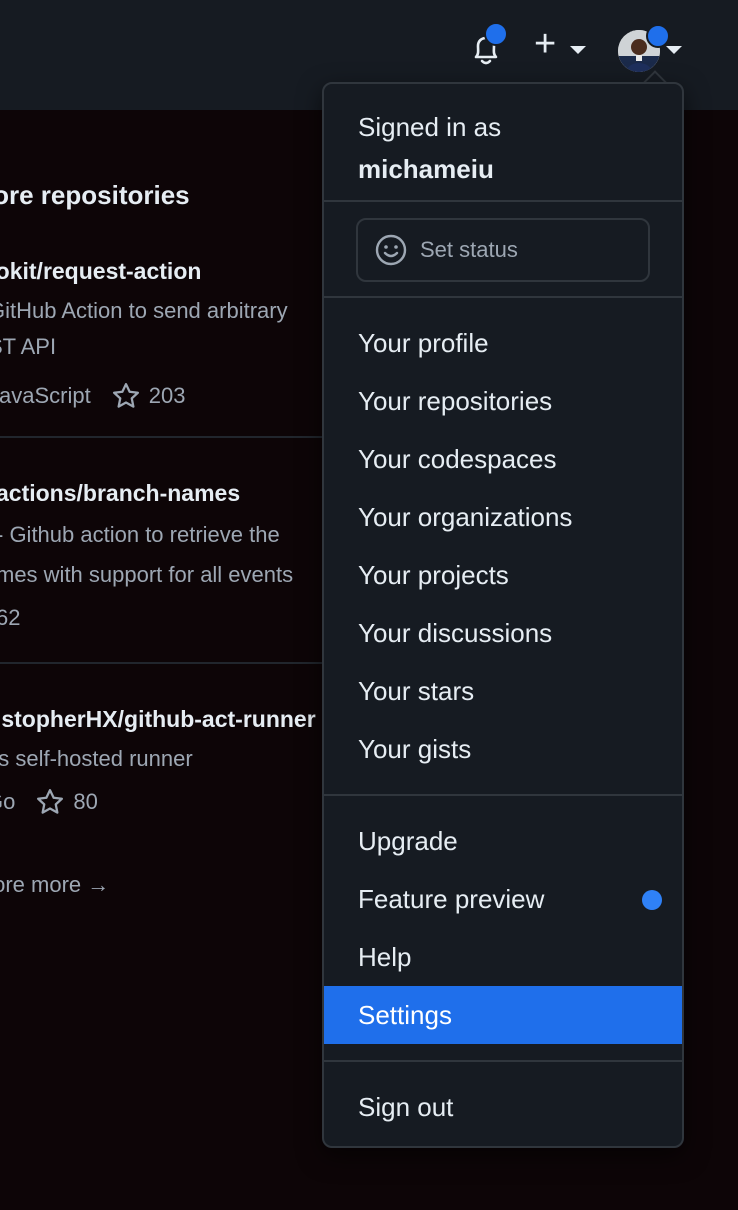 This screenshot has height=1210, width=738. What do you see at coordinates (503, 1107) in the screenshot?
I see `menu-item-sign-out: Sign out` at bounding box center [503, 1107].